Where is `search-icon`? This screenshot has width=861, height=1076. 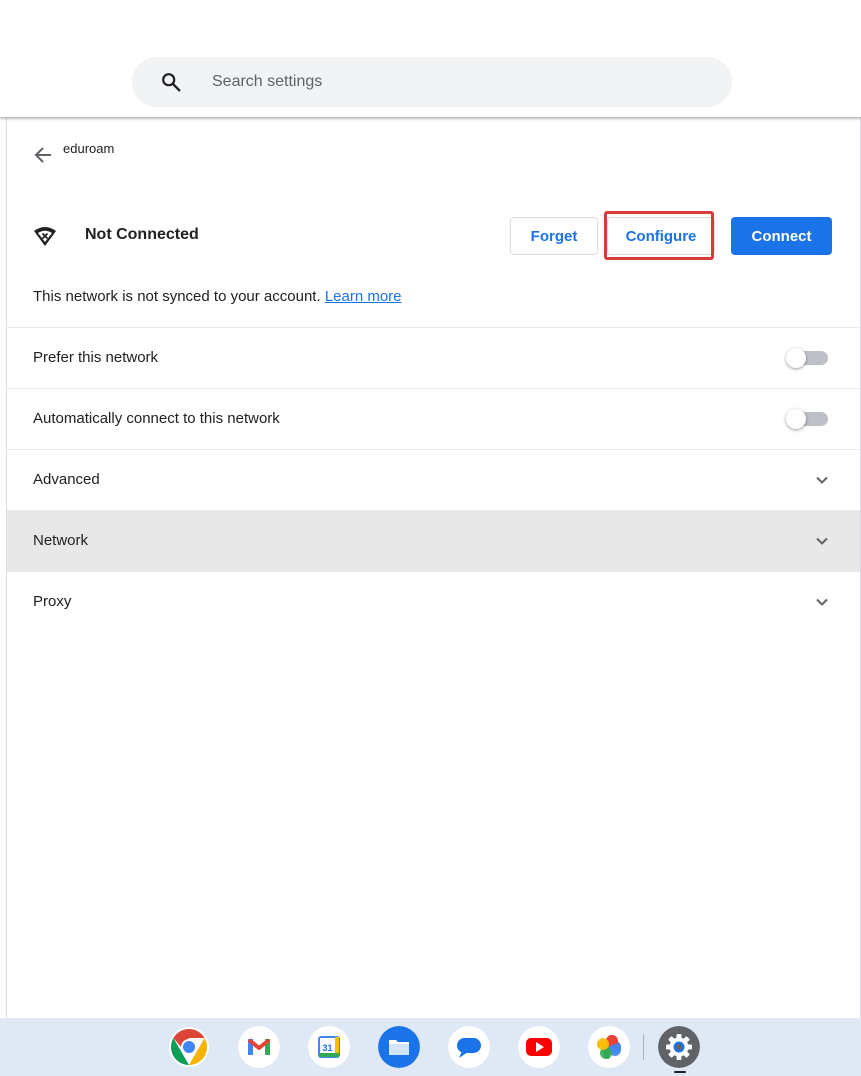 search-icon is located at coordinates (171, 82).